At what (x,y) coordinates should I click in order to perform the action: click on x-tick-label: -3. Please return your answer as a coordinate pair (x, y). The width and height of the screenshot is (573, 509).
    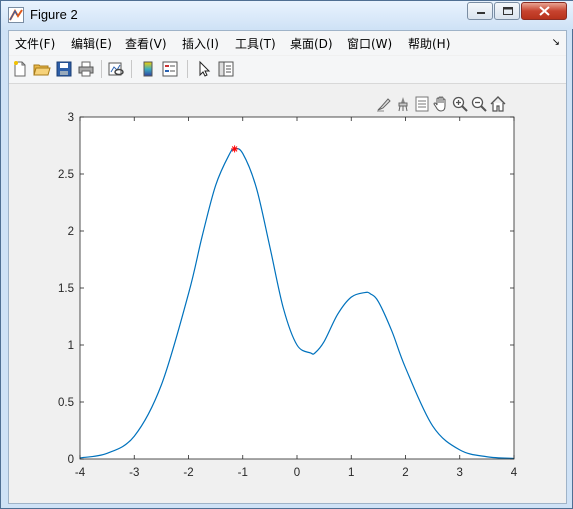
    Looking at the image, I should click on (134, 473).